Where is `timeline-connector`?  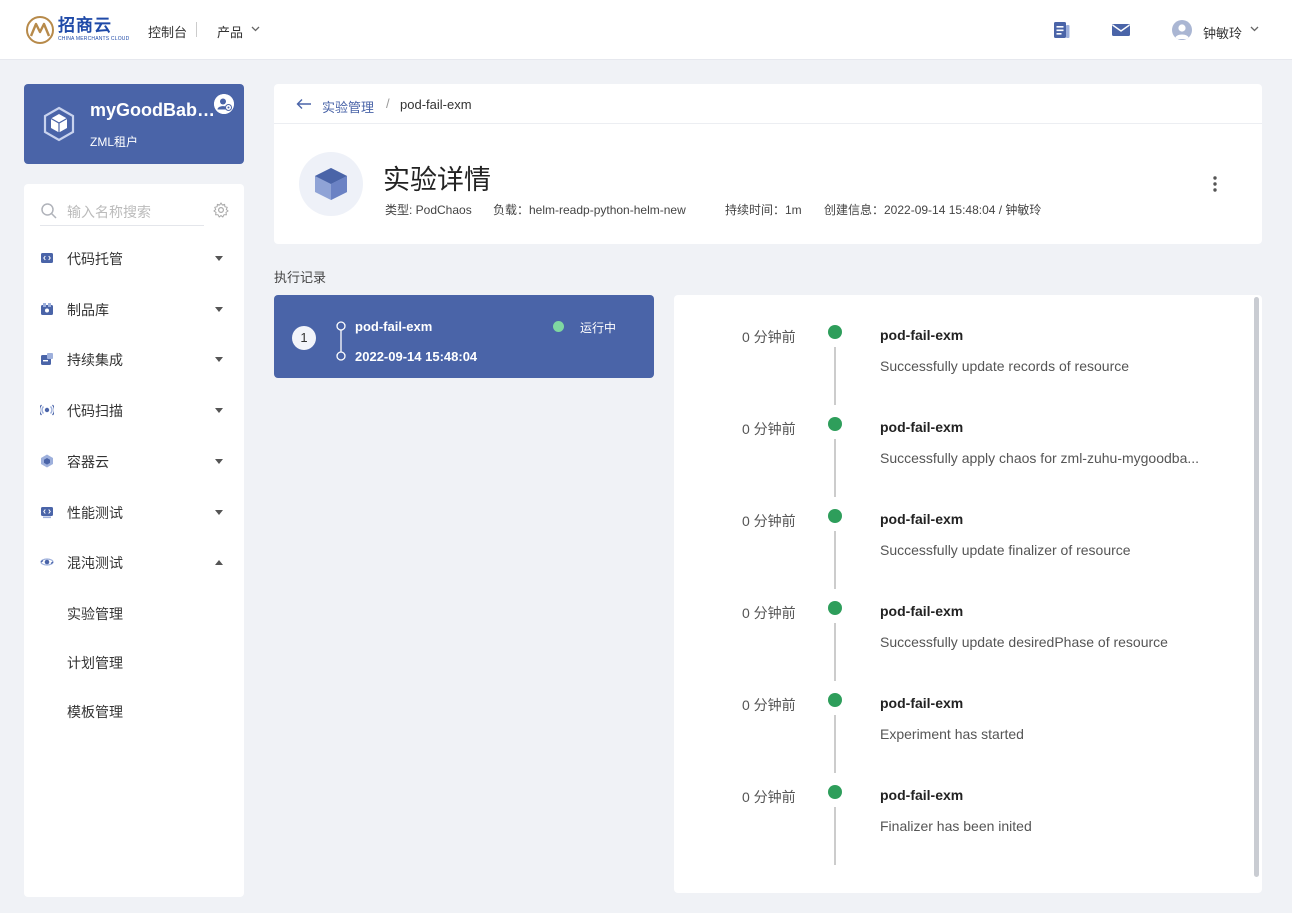
timeline-connector is located at coordinates (835, 836).